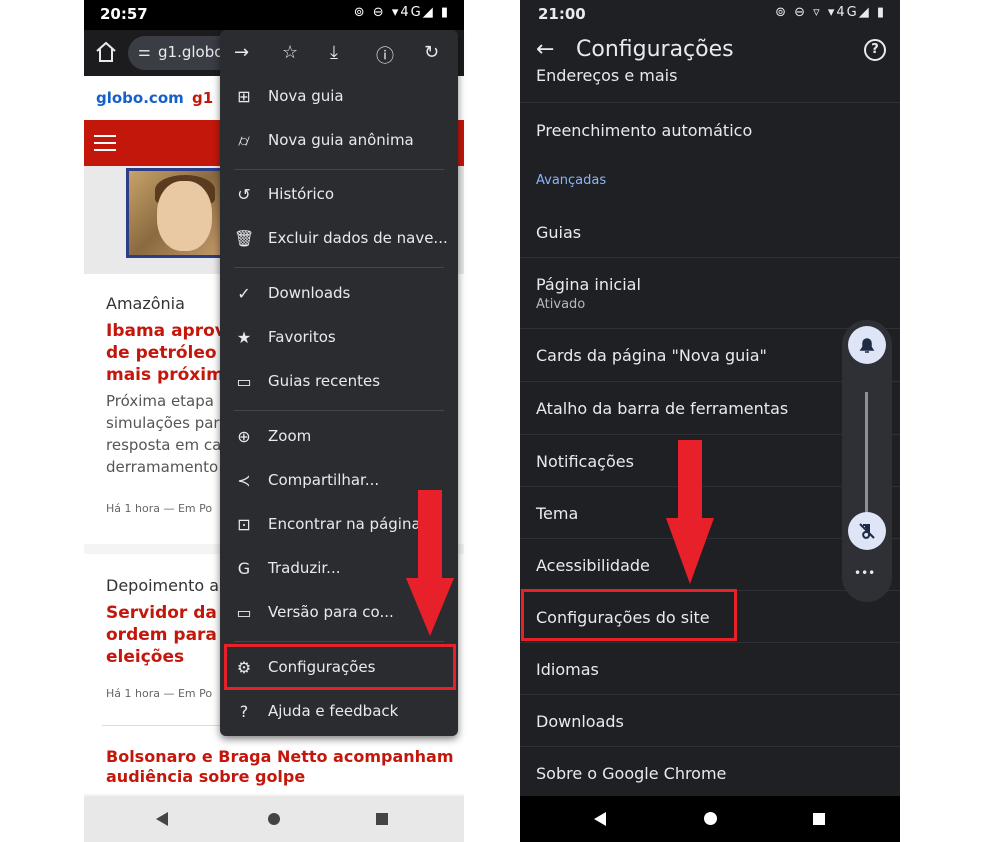 Image resolution: width=984 pixels, height=842 pixels. What do you see at coordinates (163, 423) in the screenshot?
I see `article-body-line: simulações par` at bounding box center [163, 423].